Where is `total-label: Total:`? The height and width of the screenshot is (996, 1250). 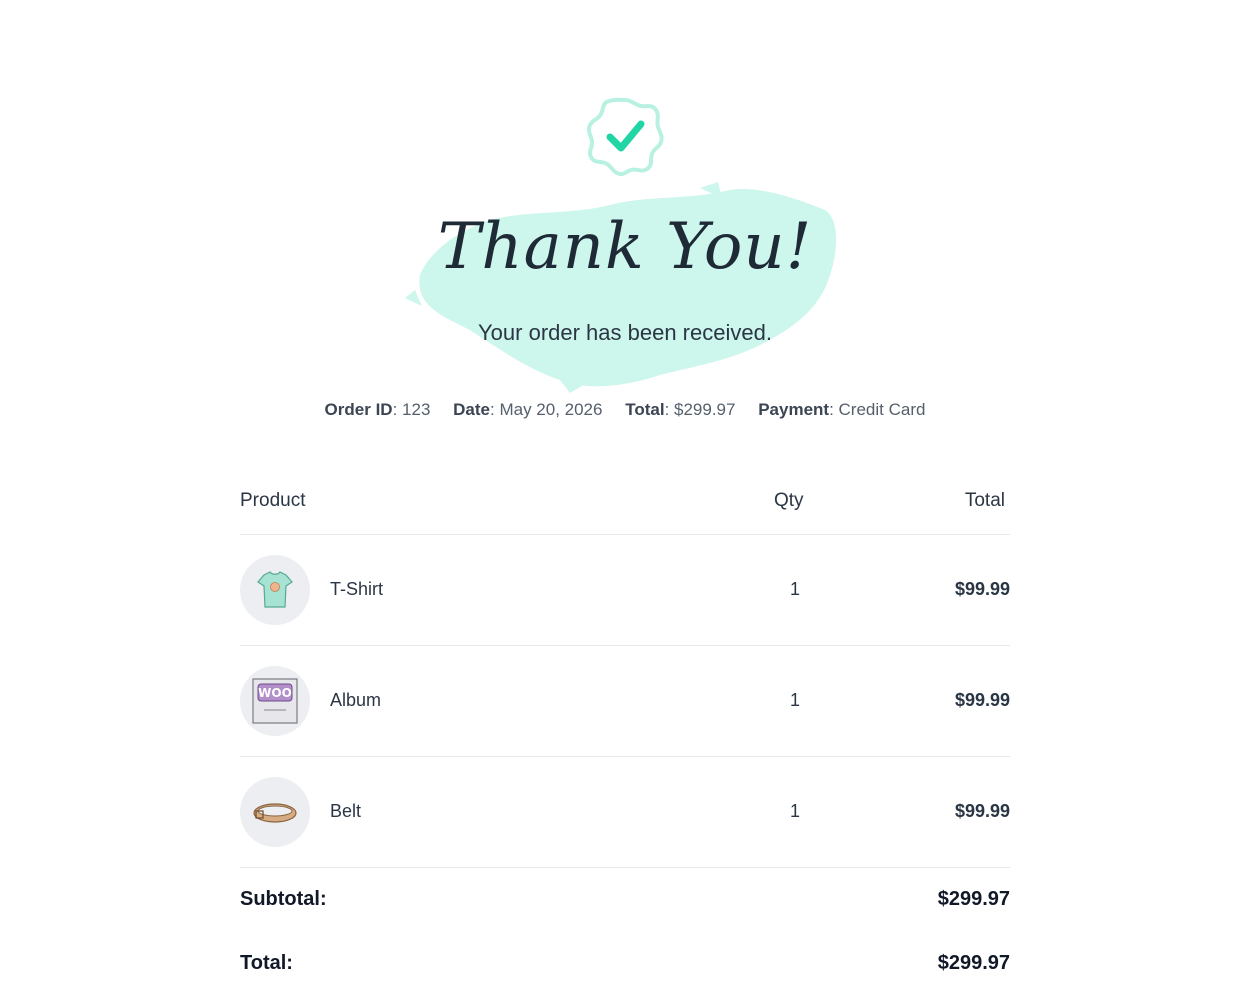 total-label: Total: is located at coordinates (266, 963).